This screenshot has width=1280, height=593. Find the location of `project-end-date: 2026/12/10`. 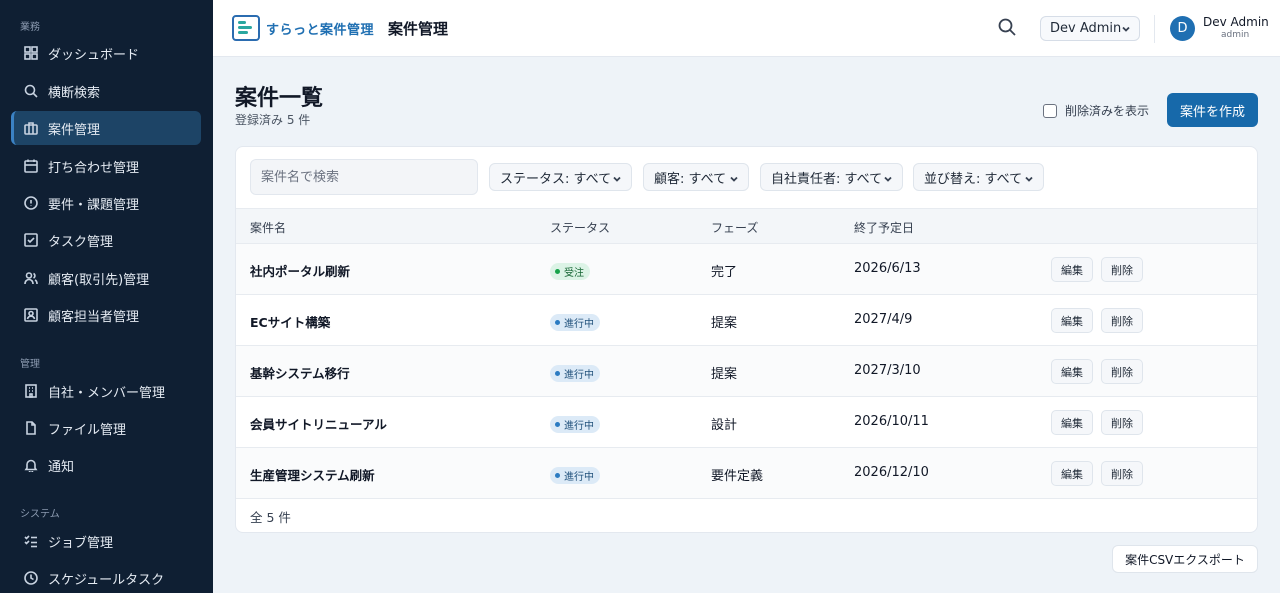

project-end-date: 2026/12/10 is located at coordinates (891, 472).